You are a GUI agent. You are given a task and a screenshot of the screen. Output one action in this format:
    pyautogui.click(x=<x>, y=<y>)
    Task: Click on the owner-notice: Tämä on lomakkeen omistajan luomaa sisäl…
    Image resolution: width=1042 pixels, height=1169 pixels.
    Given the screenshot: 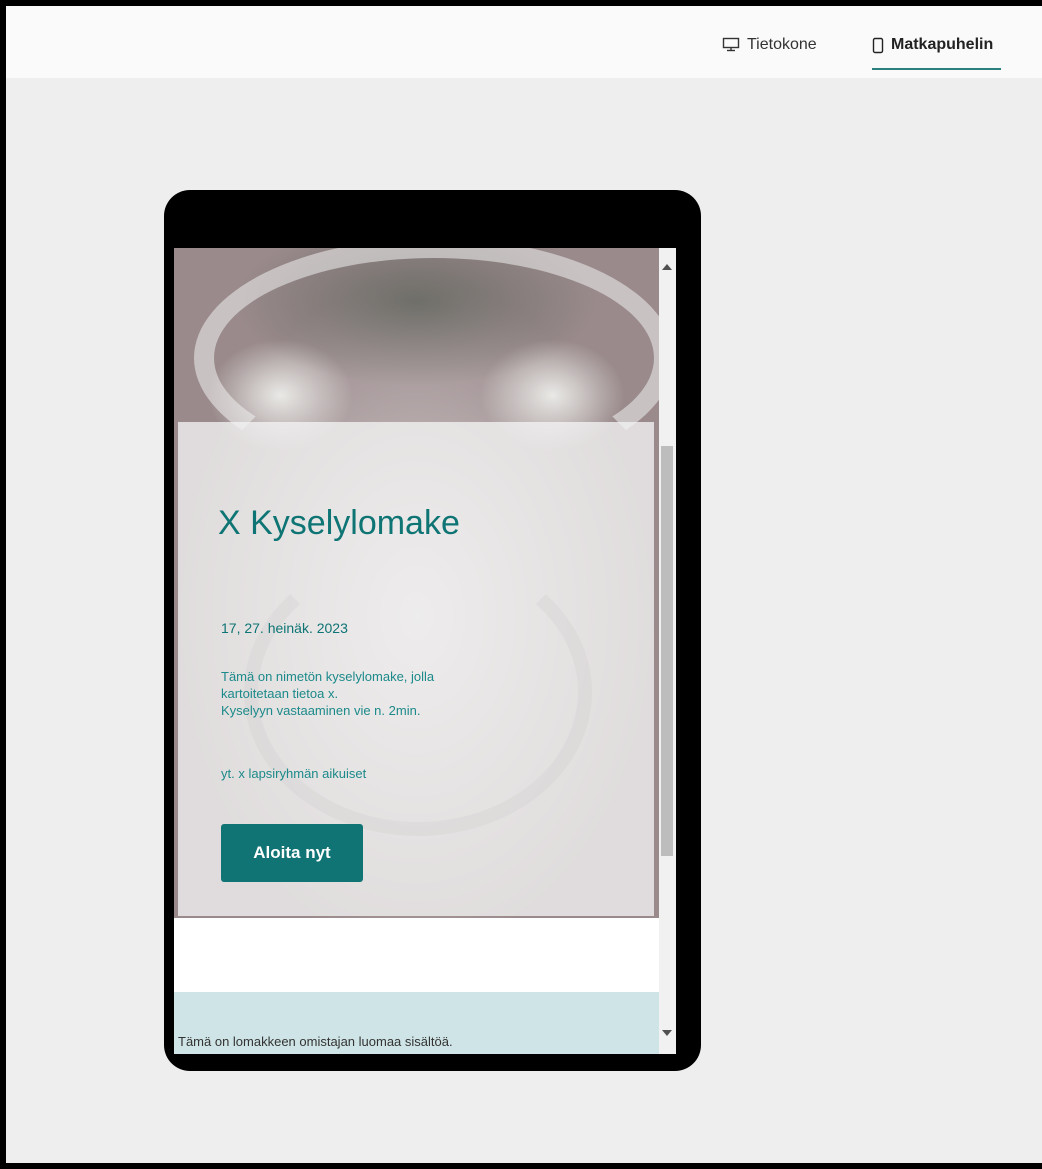 What is the action you would take?
    pyautogui.click(x=416, y=1023)
    